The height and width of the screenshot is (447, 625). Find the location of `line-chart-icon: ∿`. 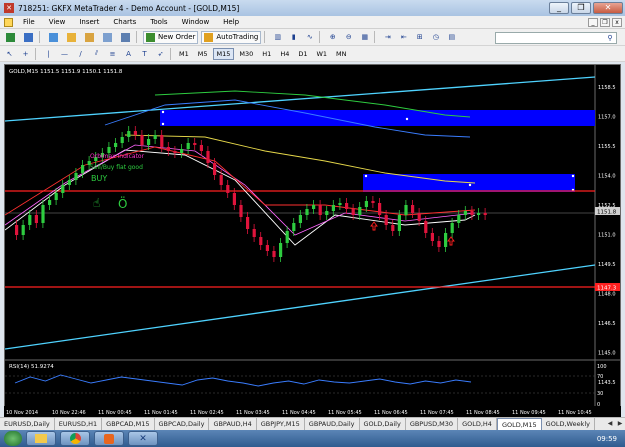

line-chart-icon: ∿ is located at coordinates (309, 37).